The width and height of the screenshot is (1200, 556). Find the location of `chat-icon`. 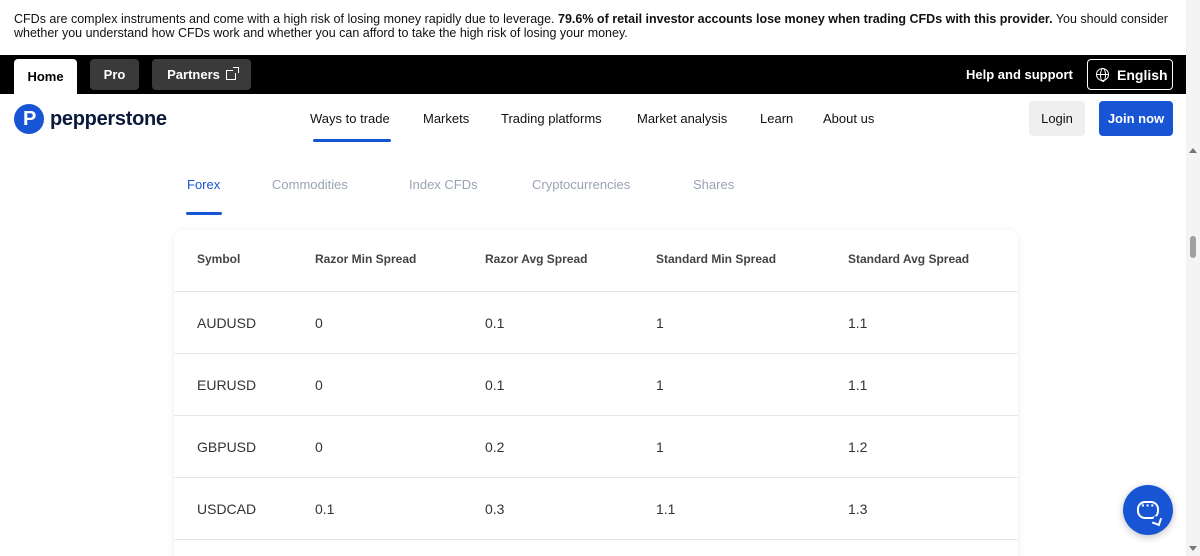

chat-icon is located at coordinates (1148, 508).